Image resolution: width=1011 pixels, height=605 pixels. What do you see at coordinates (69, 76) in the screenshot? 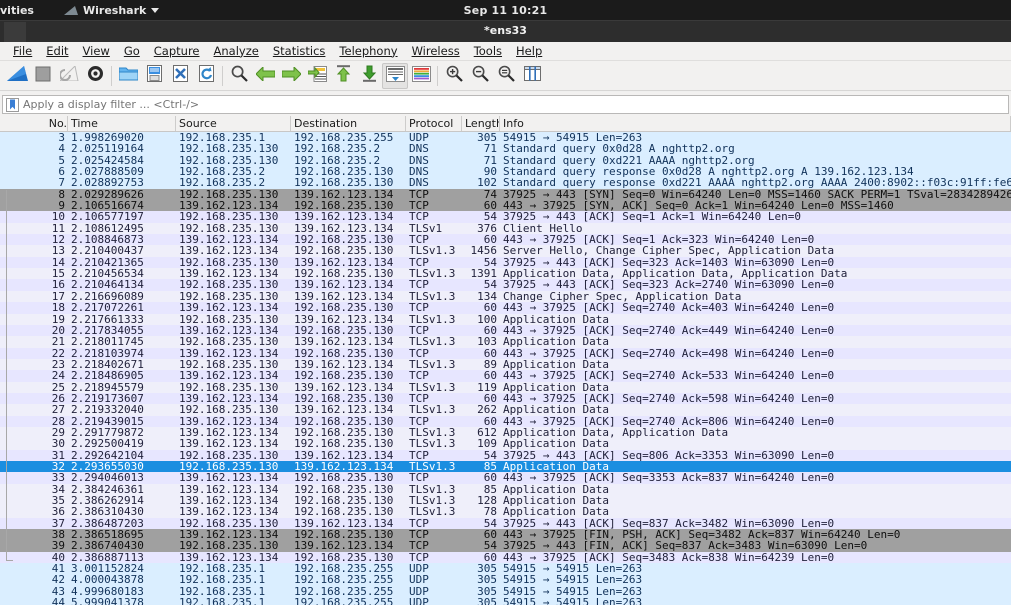
I see `restart-capture-button` at bounding box center [69, 76].